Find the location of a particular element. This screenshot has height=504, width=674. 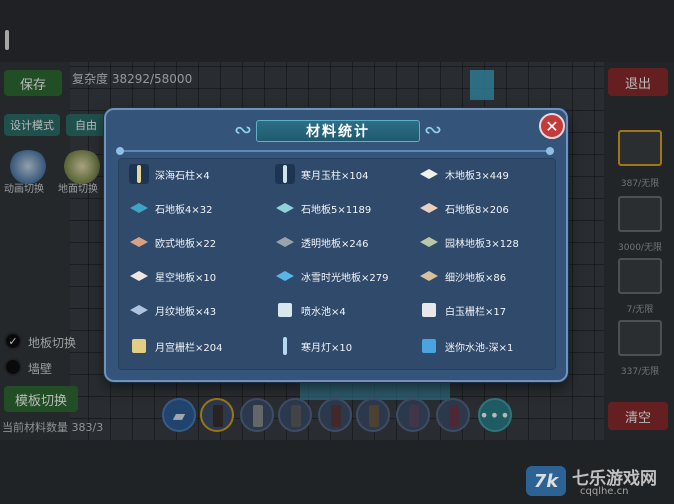

list-item: 冰雪时光地板×279 is located at coordinates (331, 276).